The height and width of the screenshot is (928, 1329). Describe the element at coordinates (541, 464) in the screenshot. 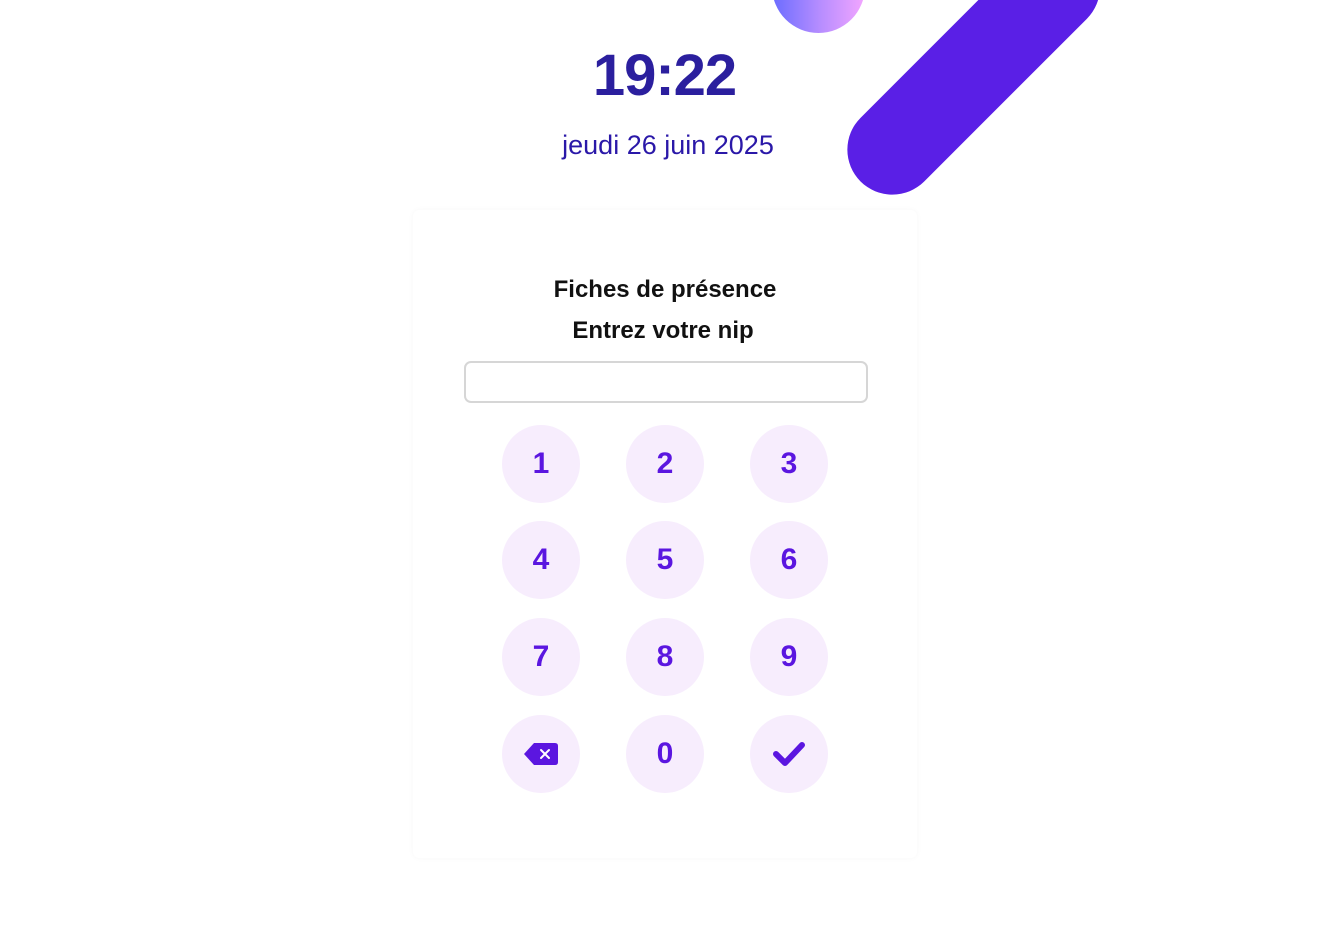

I see `keypad-key-1: 1` at that location.